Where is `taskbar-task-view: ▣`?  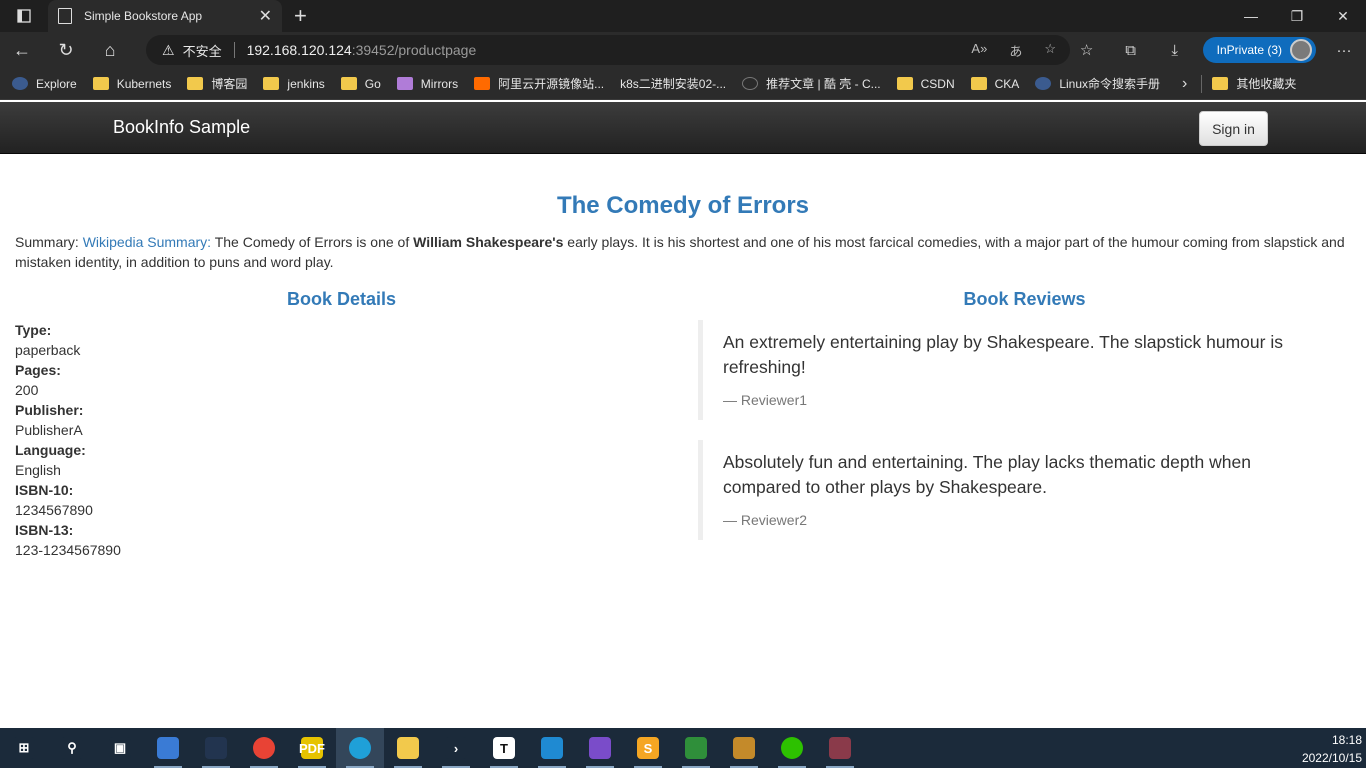
taskbar-task-view: ▣ is located at coordinates (120, 748).